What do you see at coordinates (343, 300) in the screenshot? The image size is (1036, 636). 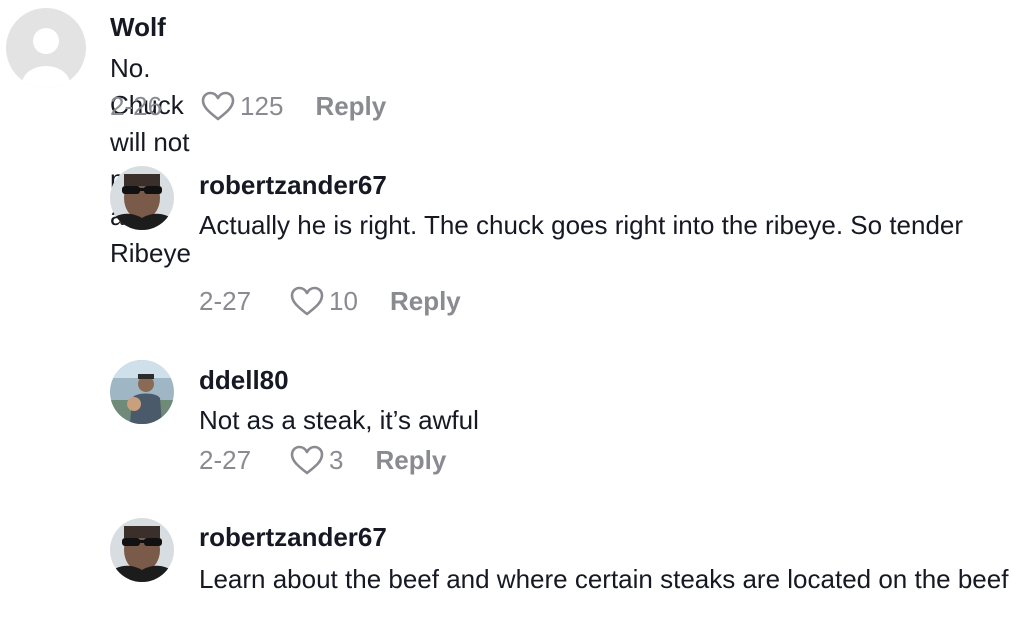 I see `like-count: 10` at bounding box center [343, 300].